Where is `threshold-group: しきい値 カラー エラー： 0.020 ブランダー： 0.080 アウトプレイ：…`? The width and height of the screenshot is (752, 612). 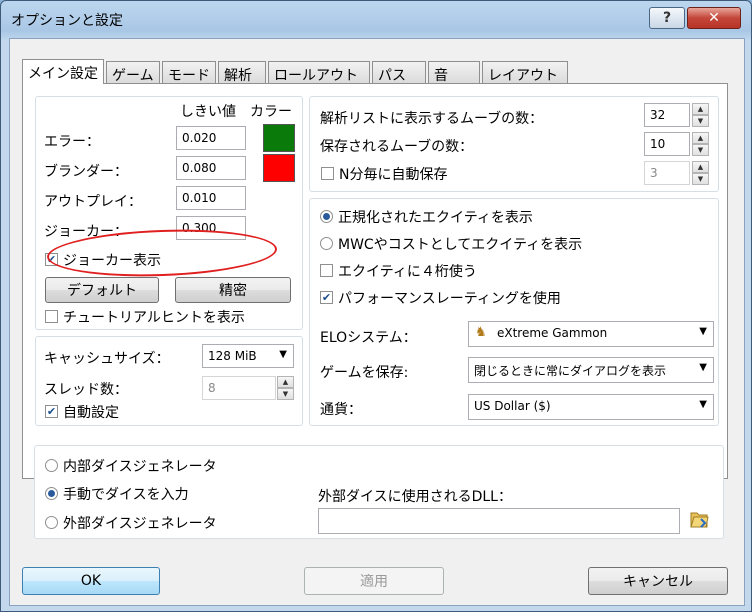 threshold-group: しきい値 カラー エラー： 0.020 ブランダー： 0.080 アウトプレイ：… is located at coordinates (169, 213).